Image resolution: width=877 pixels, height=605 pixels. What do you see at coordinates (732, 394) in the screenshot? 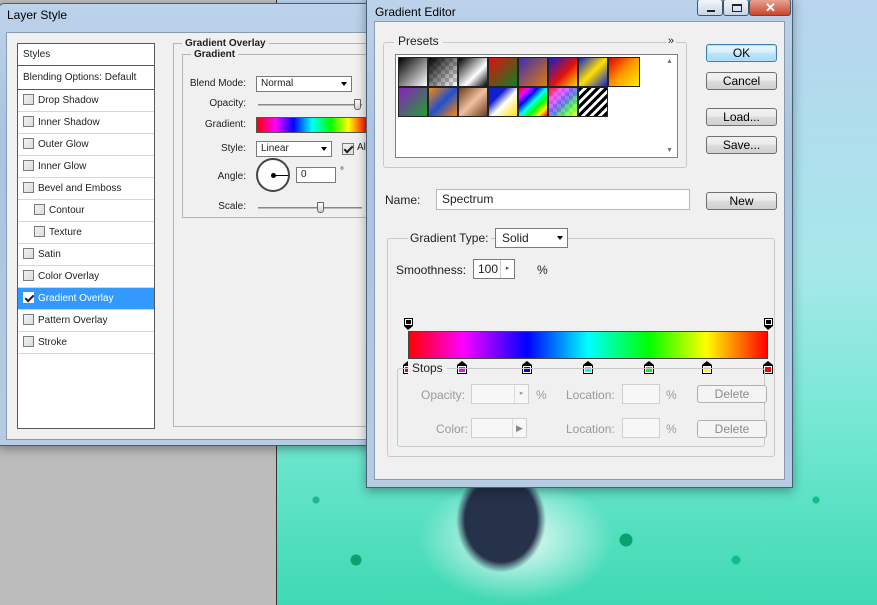
I see `delete-opacity-stop-button: Delete` at bounding box center [732, 394].